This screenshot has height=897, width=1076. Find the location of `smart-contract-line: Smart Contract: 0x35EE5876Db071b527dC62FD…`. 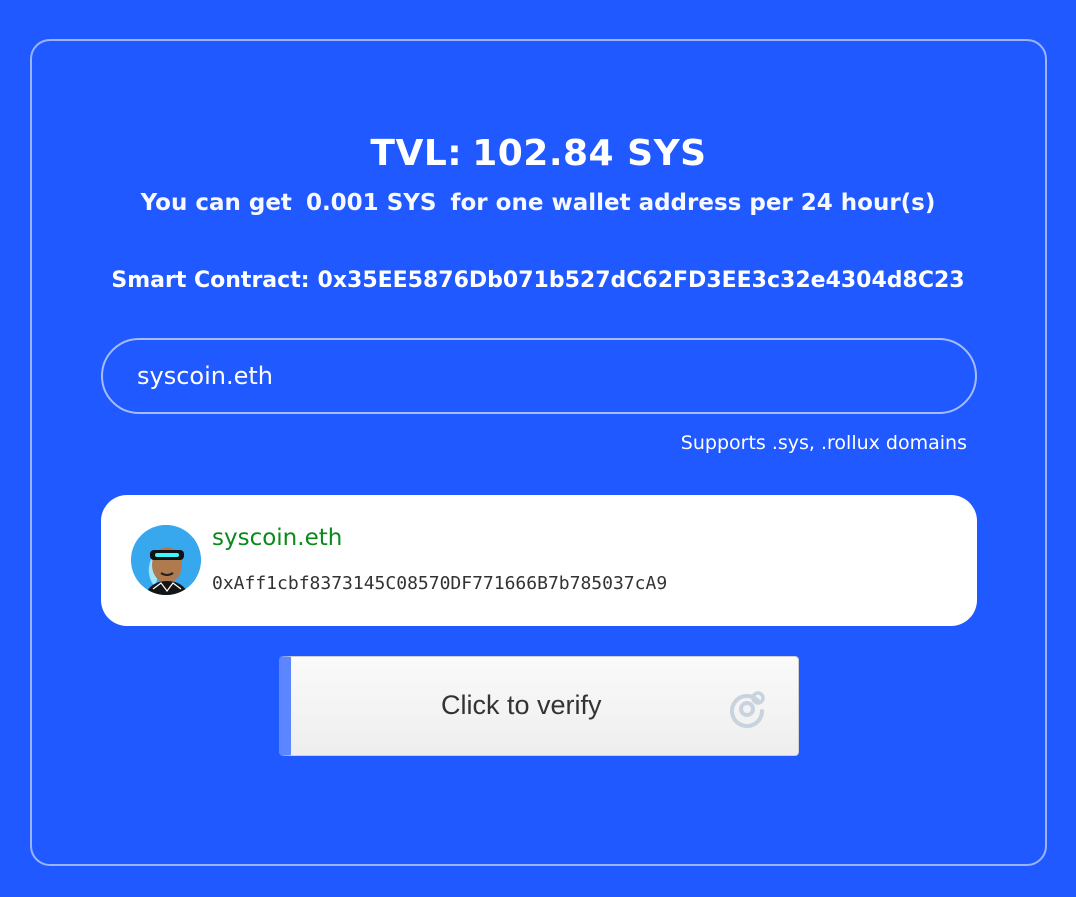

smart-contract-line: Smart Contract: 0x35EE5876Db071b527dC62FD… is located at coordinates (538, 280).